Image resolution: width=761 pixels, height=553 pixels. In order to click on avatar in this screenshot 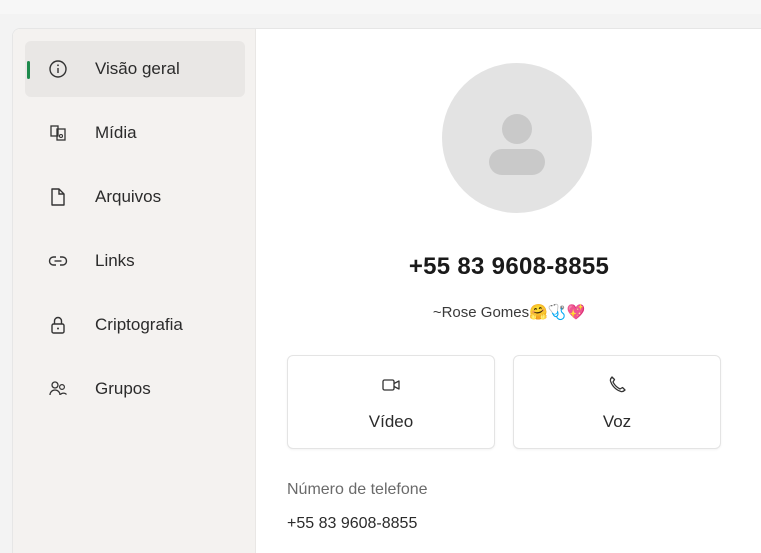, I will do `click(517, 138)`.